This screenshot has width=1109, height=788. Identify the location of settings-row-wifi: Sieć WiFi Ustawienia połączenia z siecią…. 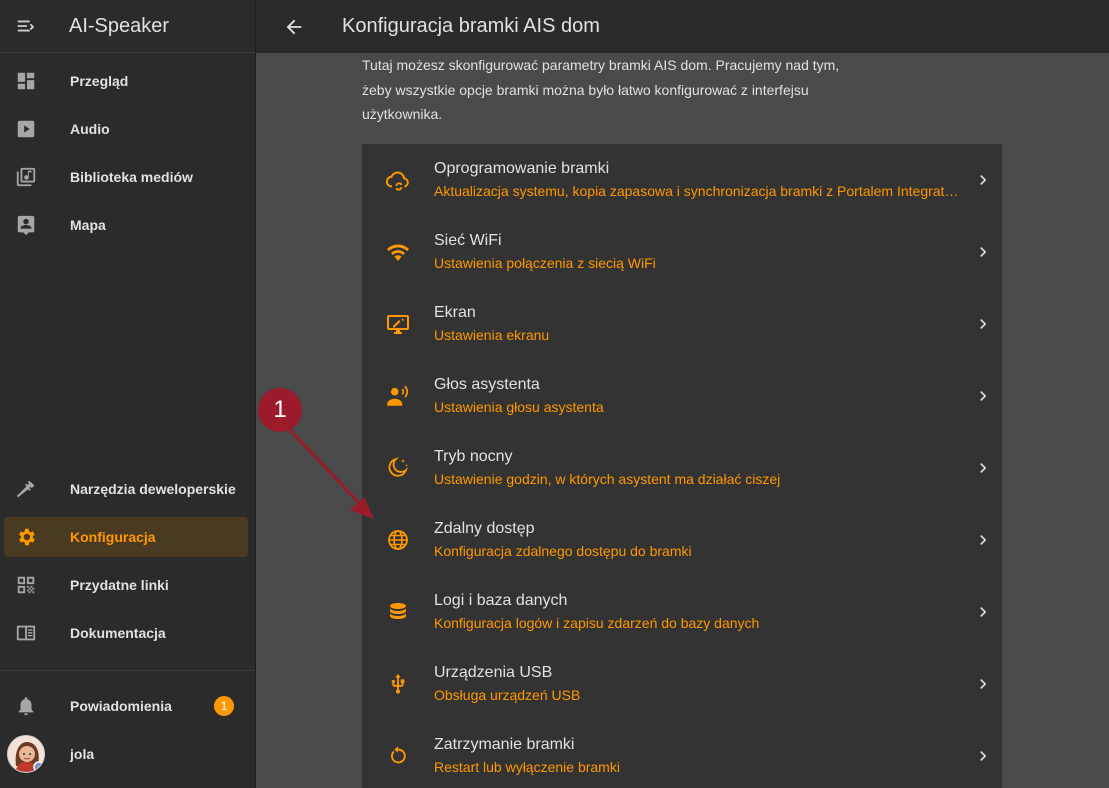
(682, 252).